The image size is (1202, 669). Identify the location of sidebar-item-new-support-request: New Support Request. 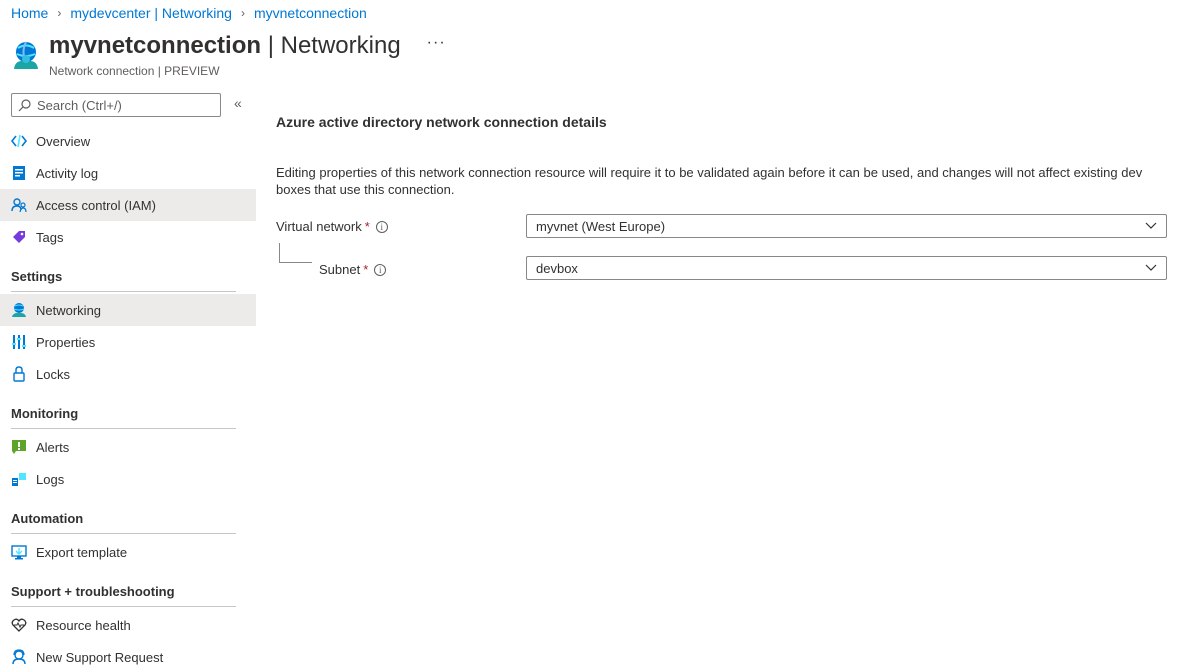
(128, 655).